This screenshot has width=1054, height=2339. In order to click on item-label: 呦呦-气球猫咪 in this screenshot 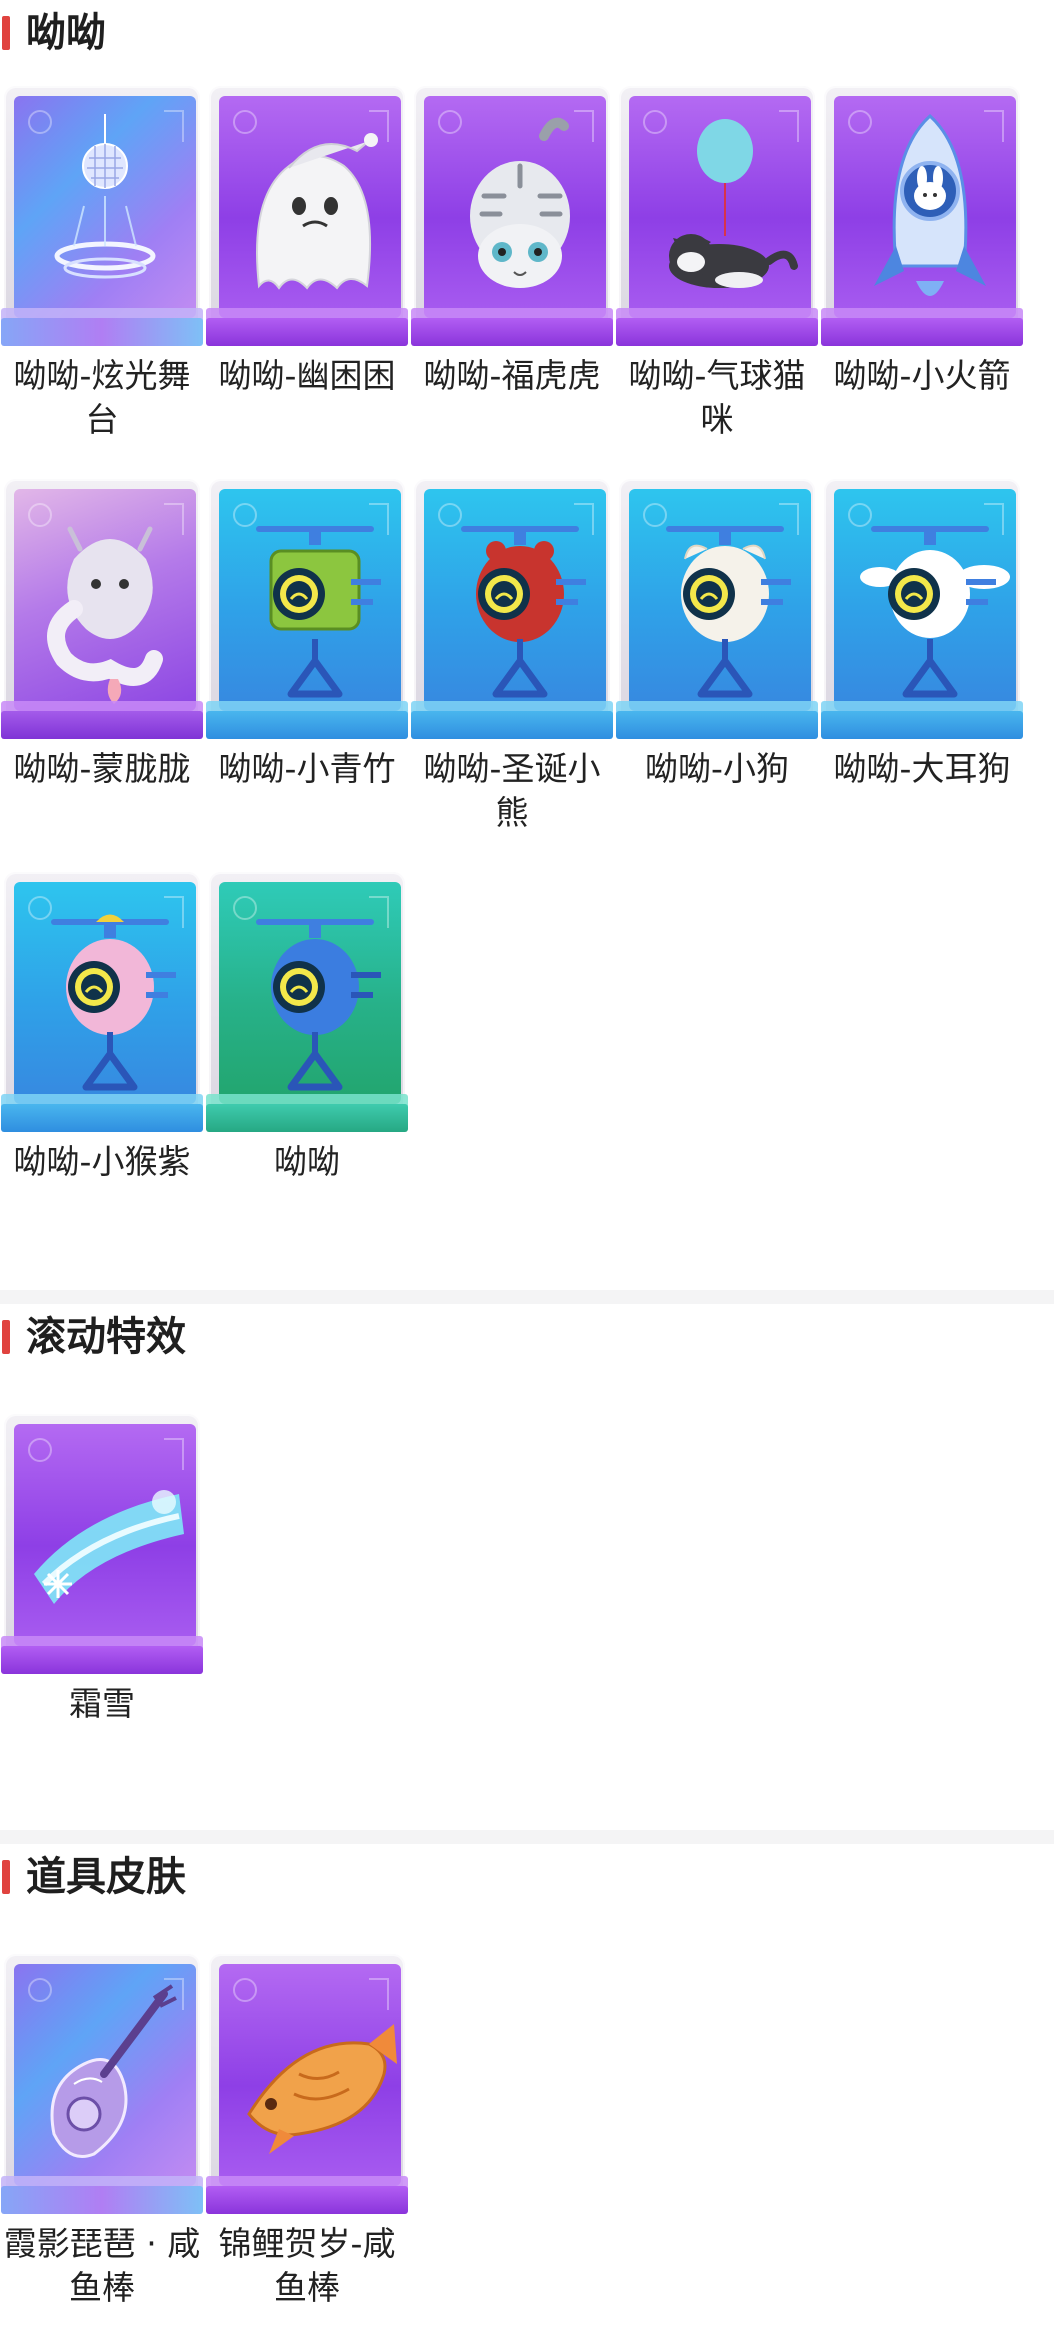, I will do `click(717, 397)`.